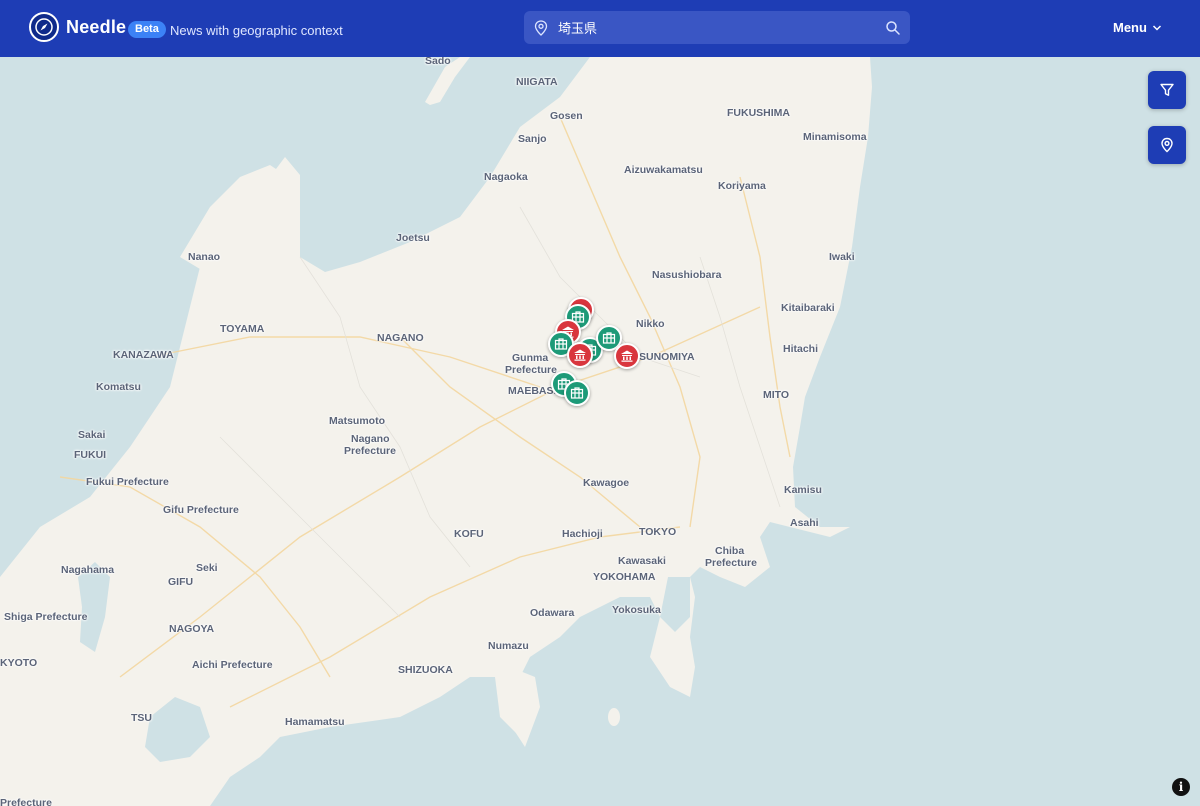 Image resolution: width=1200 pixels, height=806 pixels. Describe the element at coordinates (425, 670) in the screenshot. I see `city-label: SHIZUOKA` at that location.